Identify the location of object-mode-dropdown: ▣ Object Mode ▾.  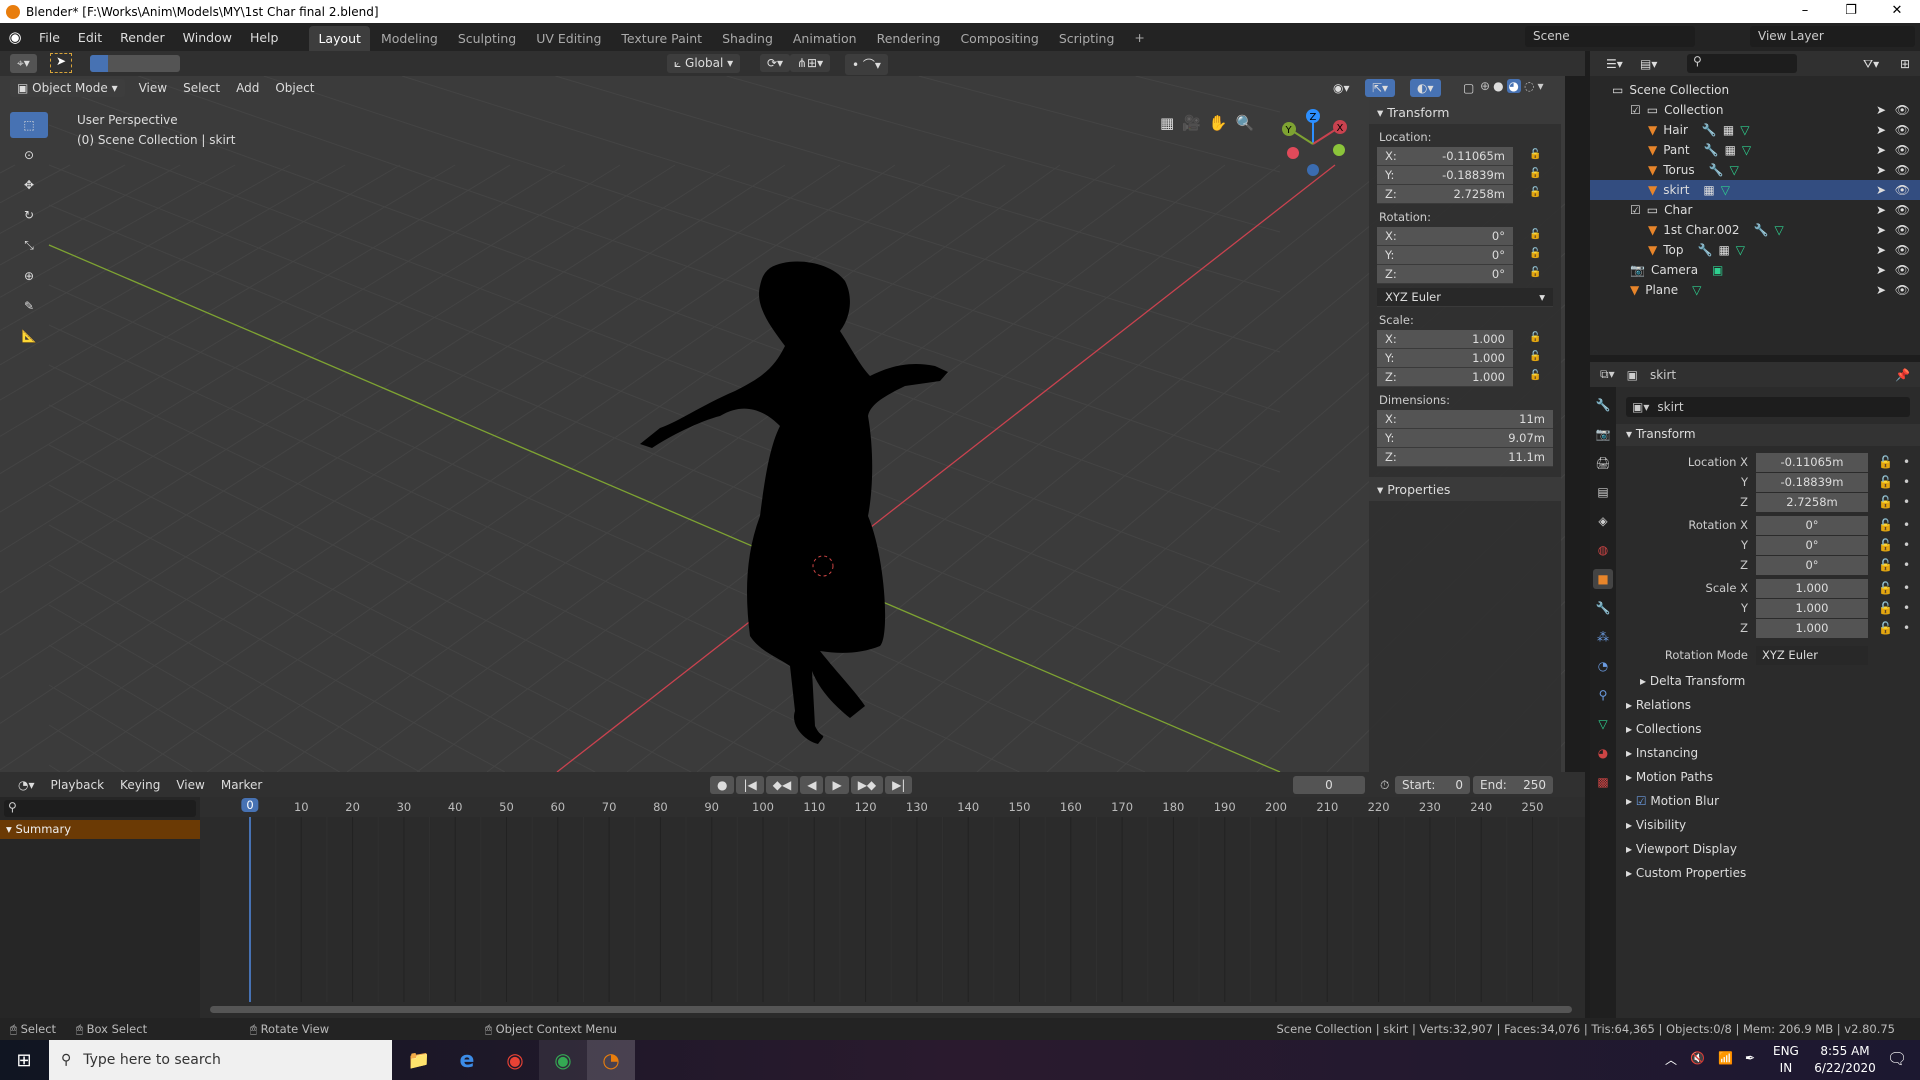
(67, 88).